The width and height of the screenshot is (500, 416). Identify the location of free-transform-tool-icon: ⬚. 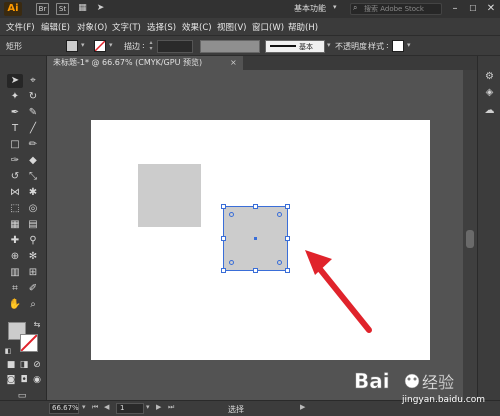
(15, 209).